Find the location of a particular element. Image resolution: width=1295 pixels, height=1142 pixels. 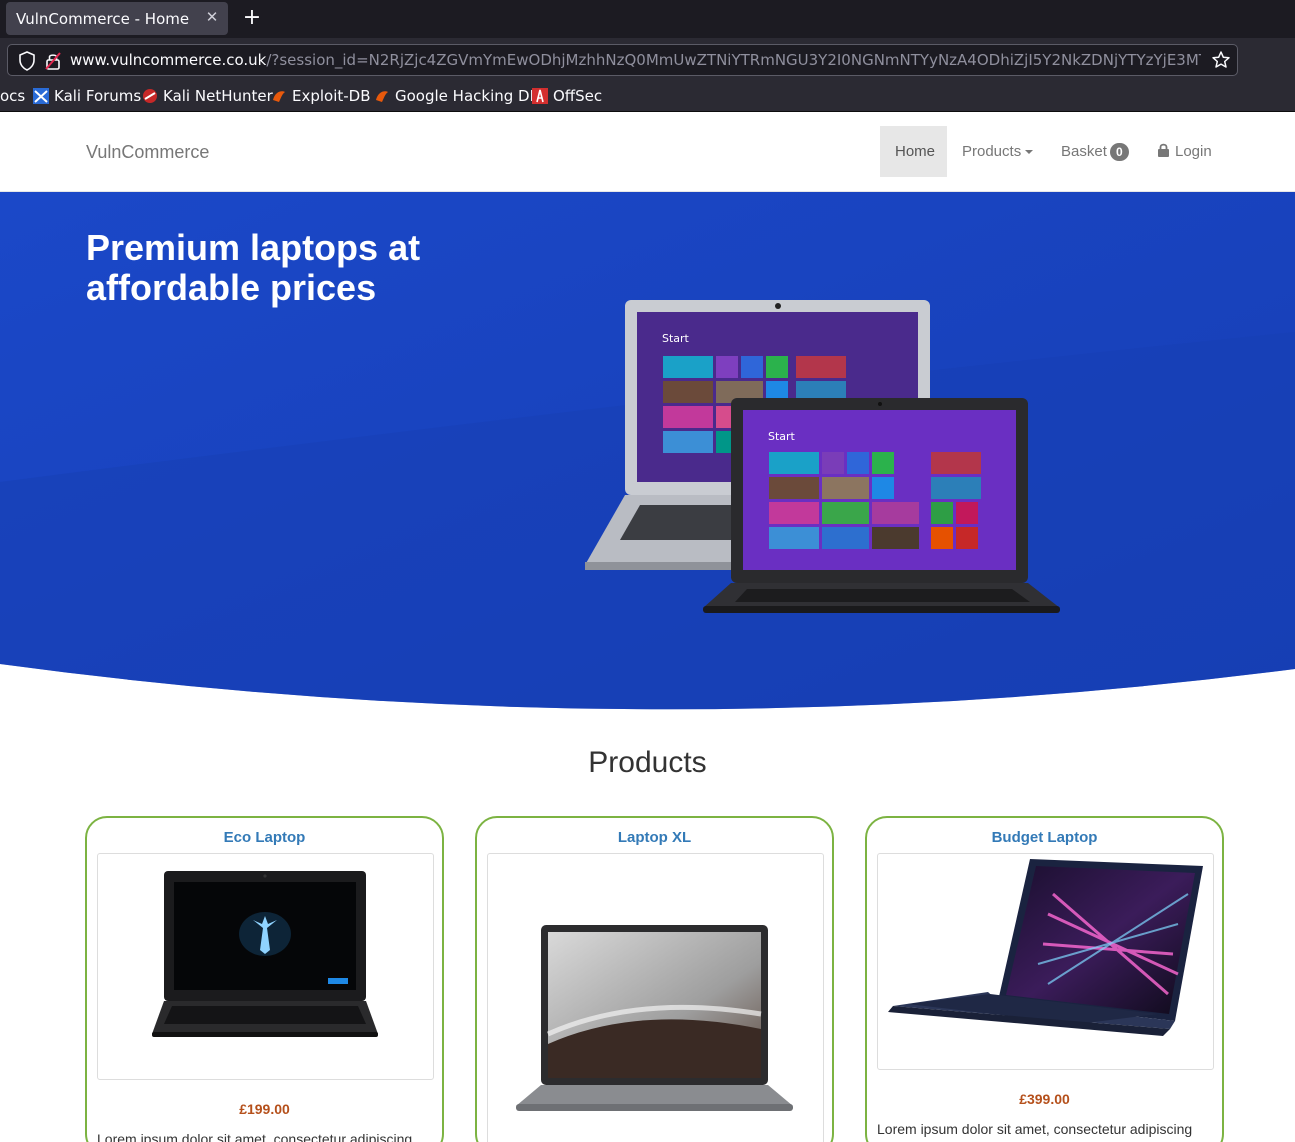

bookmark-exploit-db: Exploit-DB is located at coordinates (321, 96).